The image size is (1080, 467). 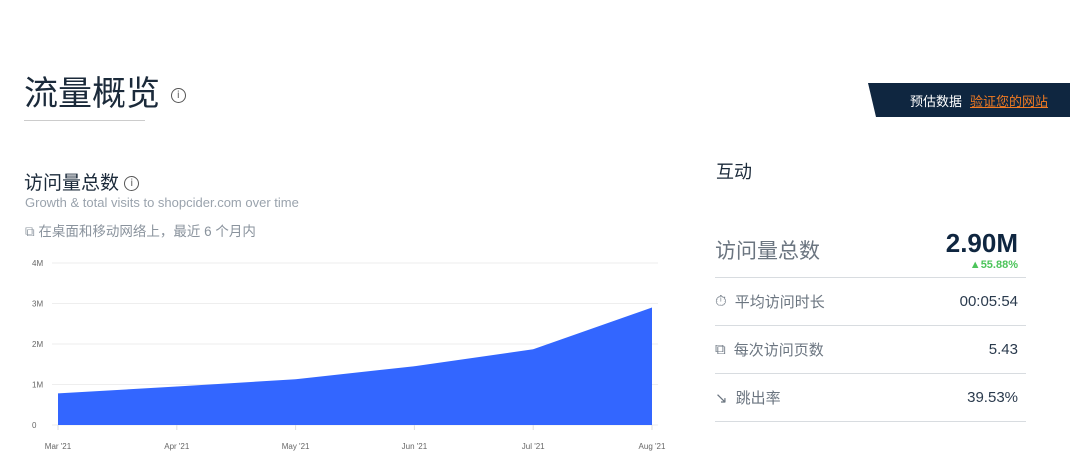 What do you see at coordinates (37, 385) in the screenshot?
I see `y-tick-label: 1M` at bounding box center [37, 385].